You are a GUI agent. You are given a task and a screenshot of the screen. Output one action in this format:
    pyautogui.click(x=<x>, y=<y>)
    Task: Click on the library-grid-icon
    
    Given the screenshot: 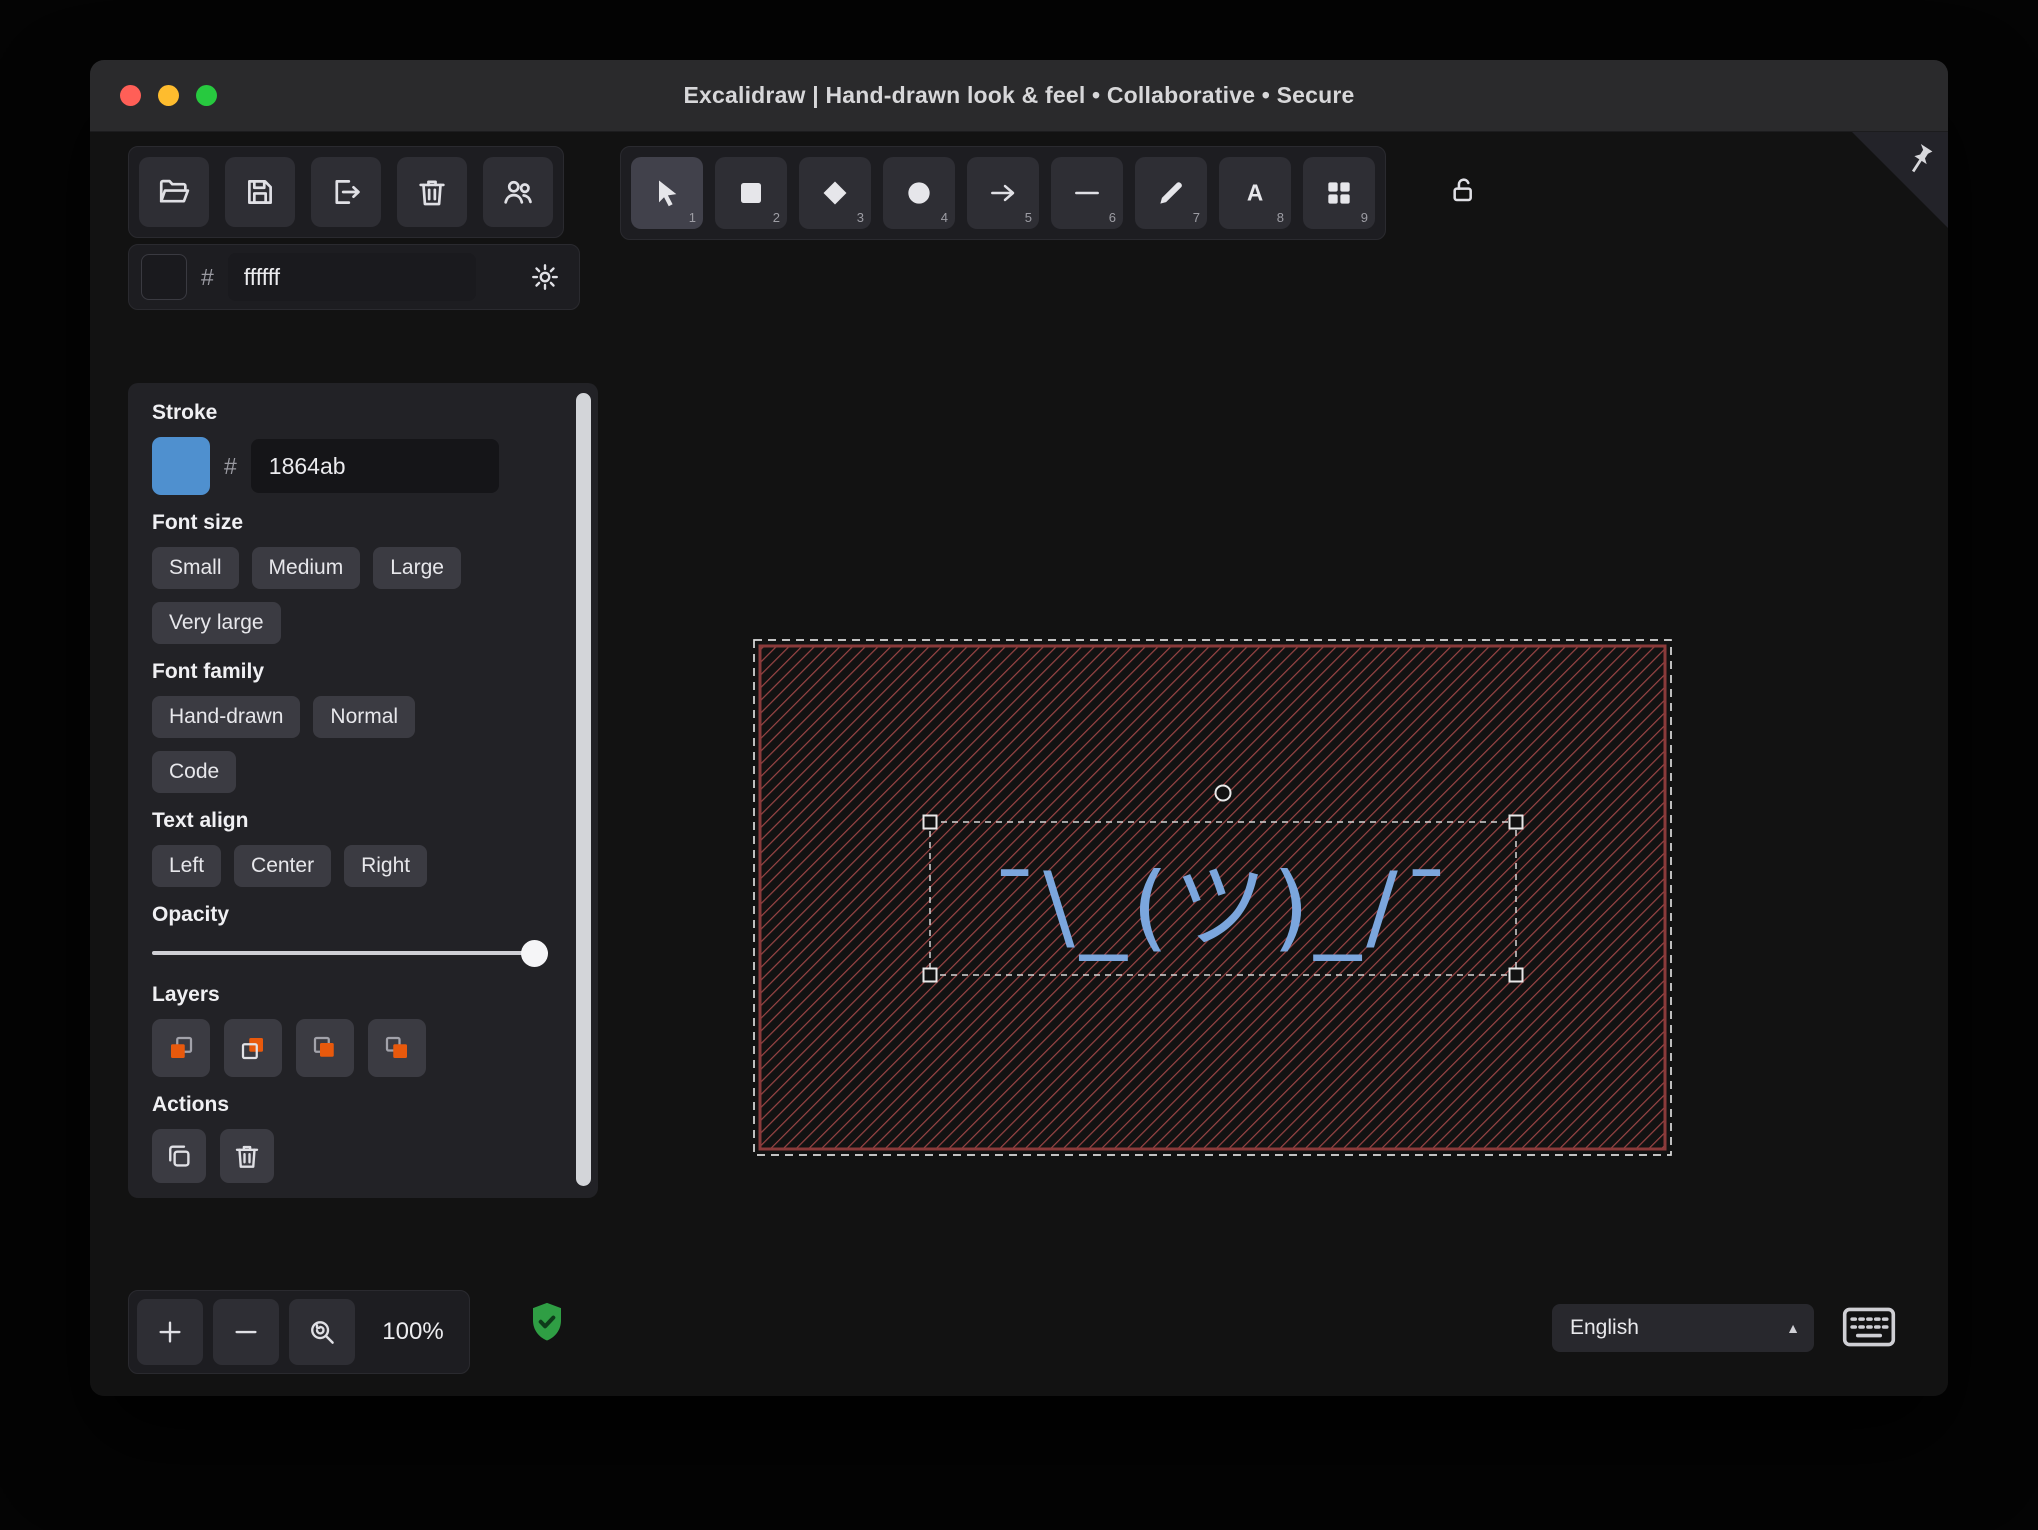 What is the action you would take?
    pyautogui.click(x=1339, y=193)
    